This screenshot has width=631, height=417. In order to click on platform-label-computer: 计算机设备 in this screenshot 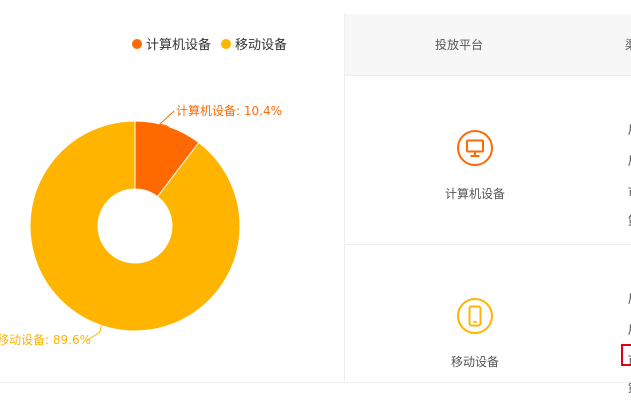, I will do `click(474, 194)`.